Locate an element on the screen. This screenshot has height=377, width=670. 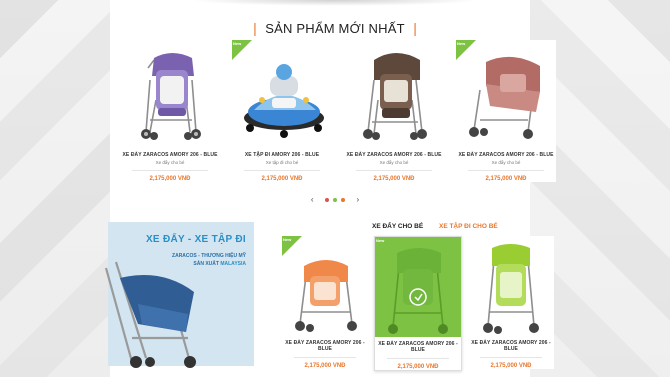
header-shadow is located at coordinates (335, 3).